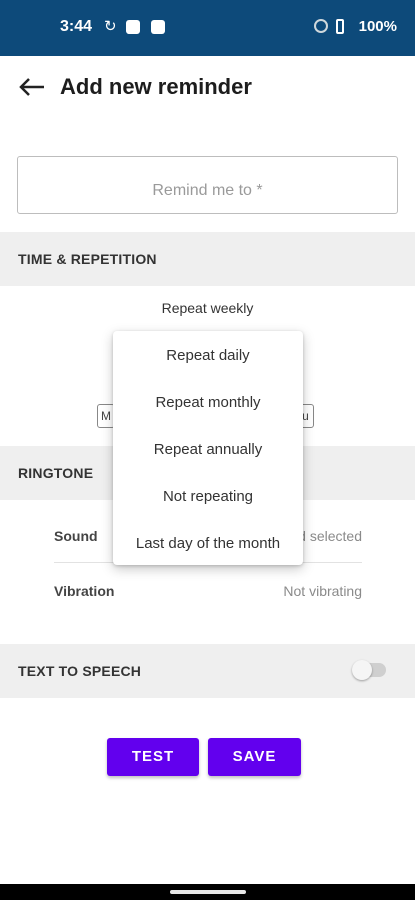  Describe the element at coordinates (80, 671) in the screenshot. I see `text-to-speech-title: TEXT TO SPEECH` at that location.